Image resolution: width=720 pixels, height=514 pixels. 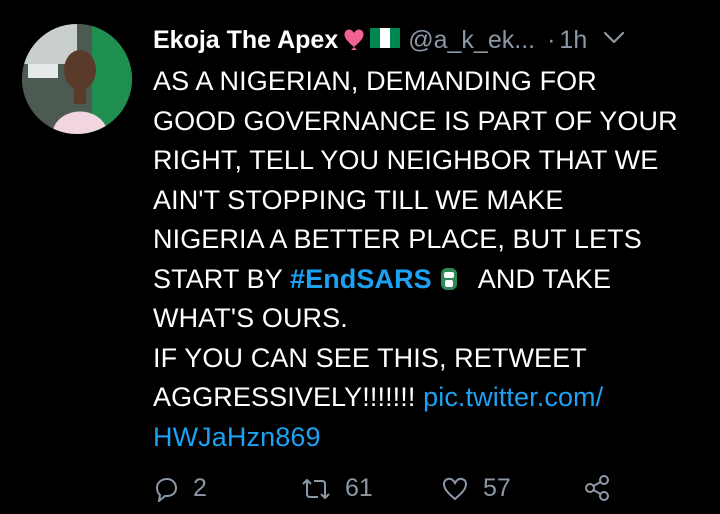 I want to click on tweet-text-line: GOOD GOVERNANCE IS PART OF YOUR, so click(x=415, y=120).